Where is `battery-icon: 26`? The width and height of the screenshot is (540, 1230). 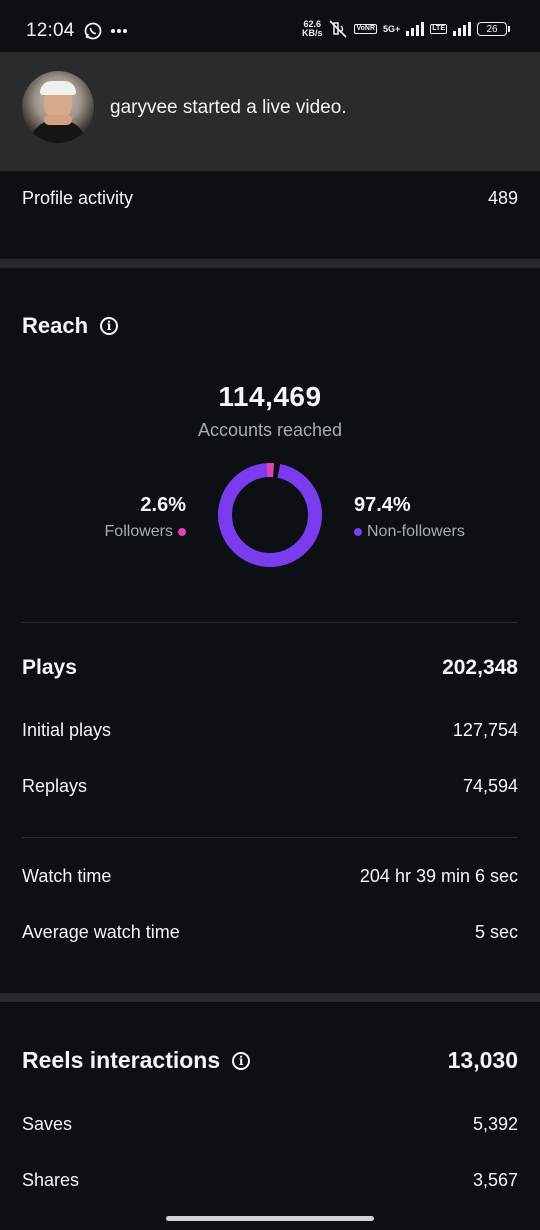
battery-icon: 26 is located at coordinates (493, 29).